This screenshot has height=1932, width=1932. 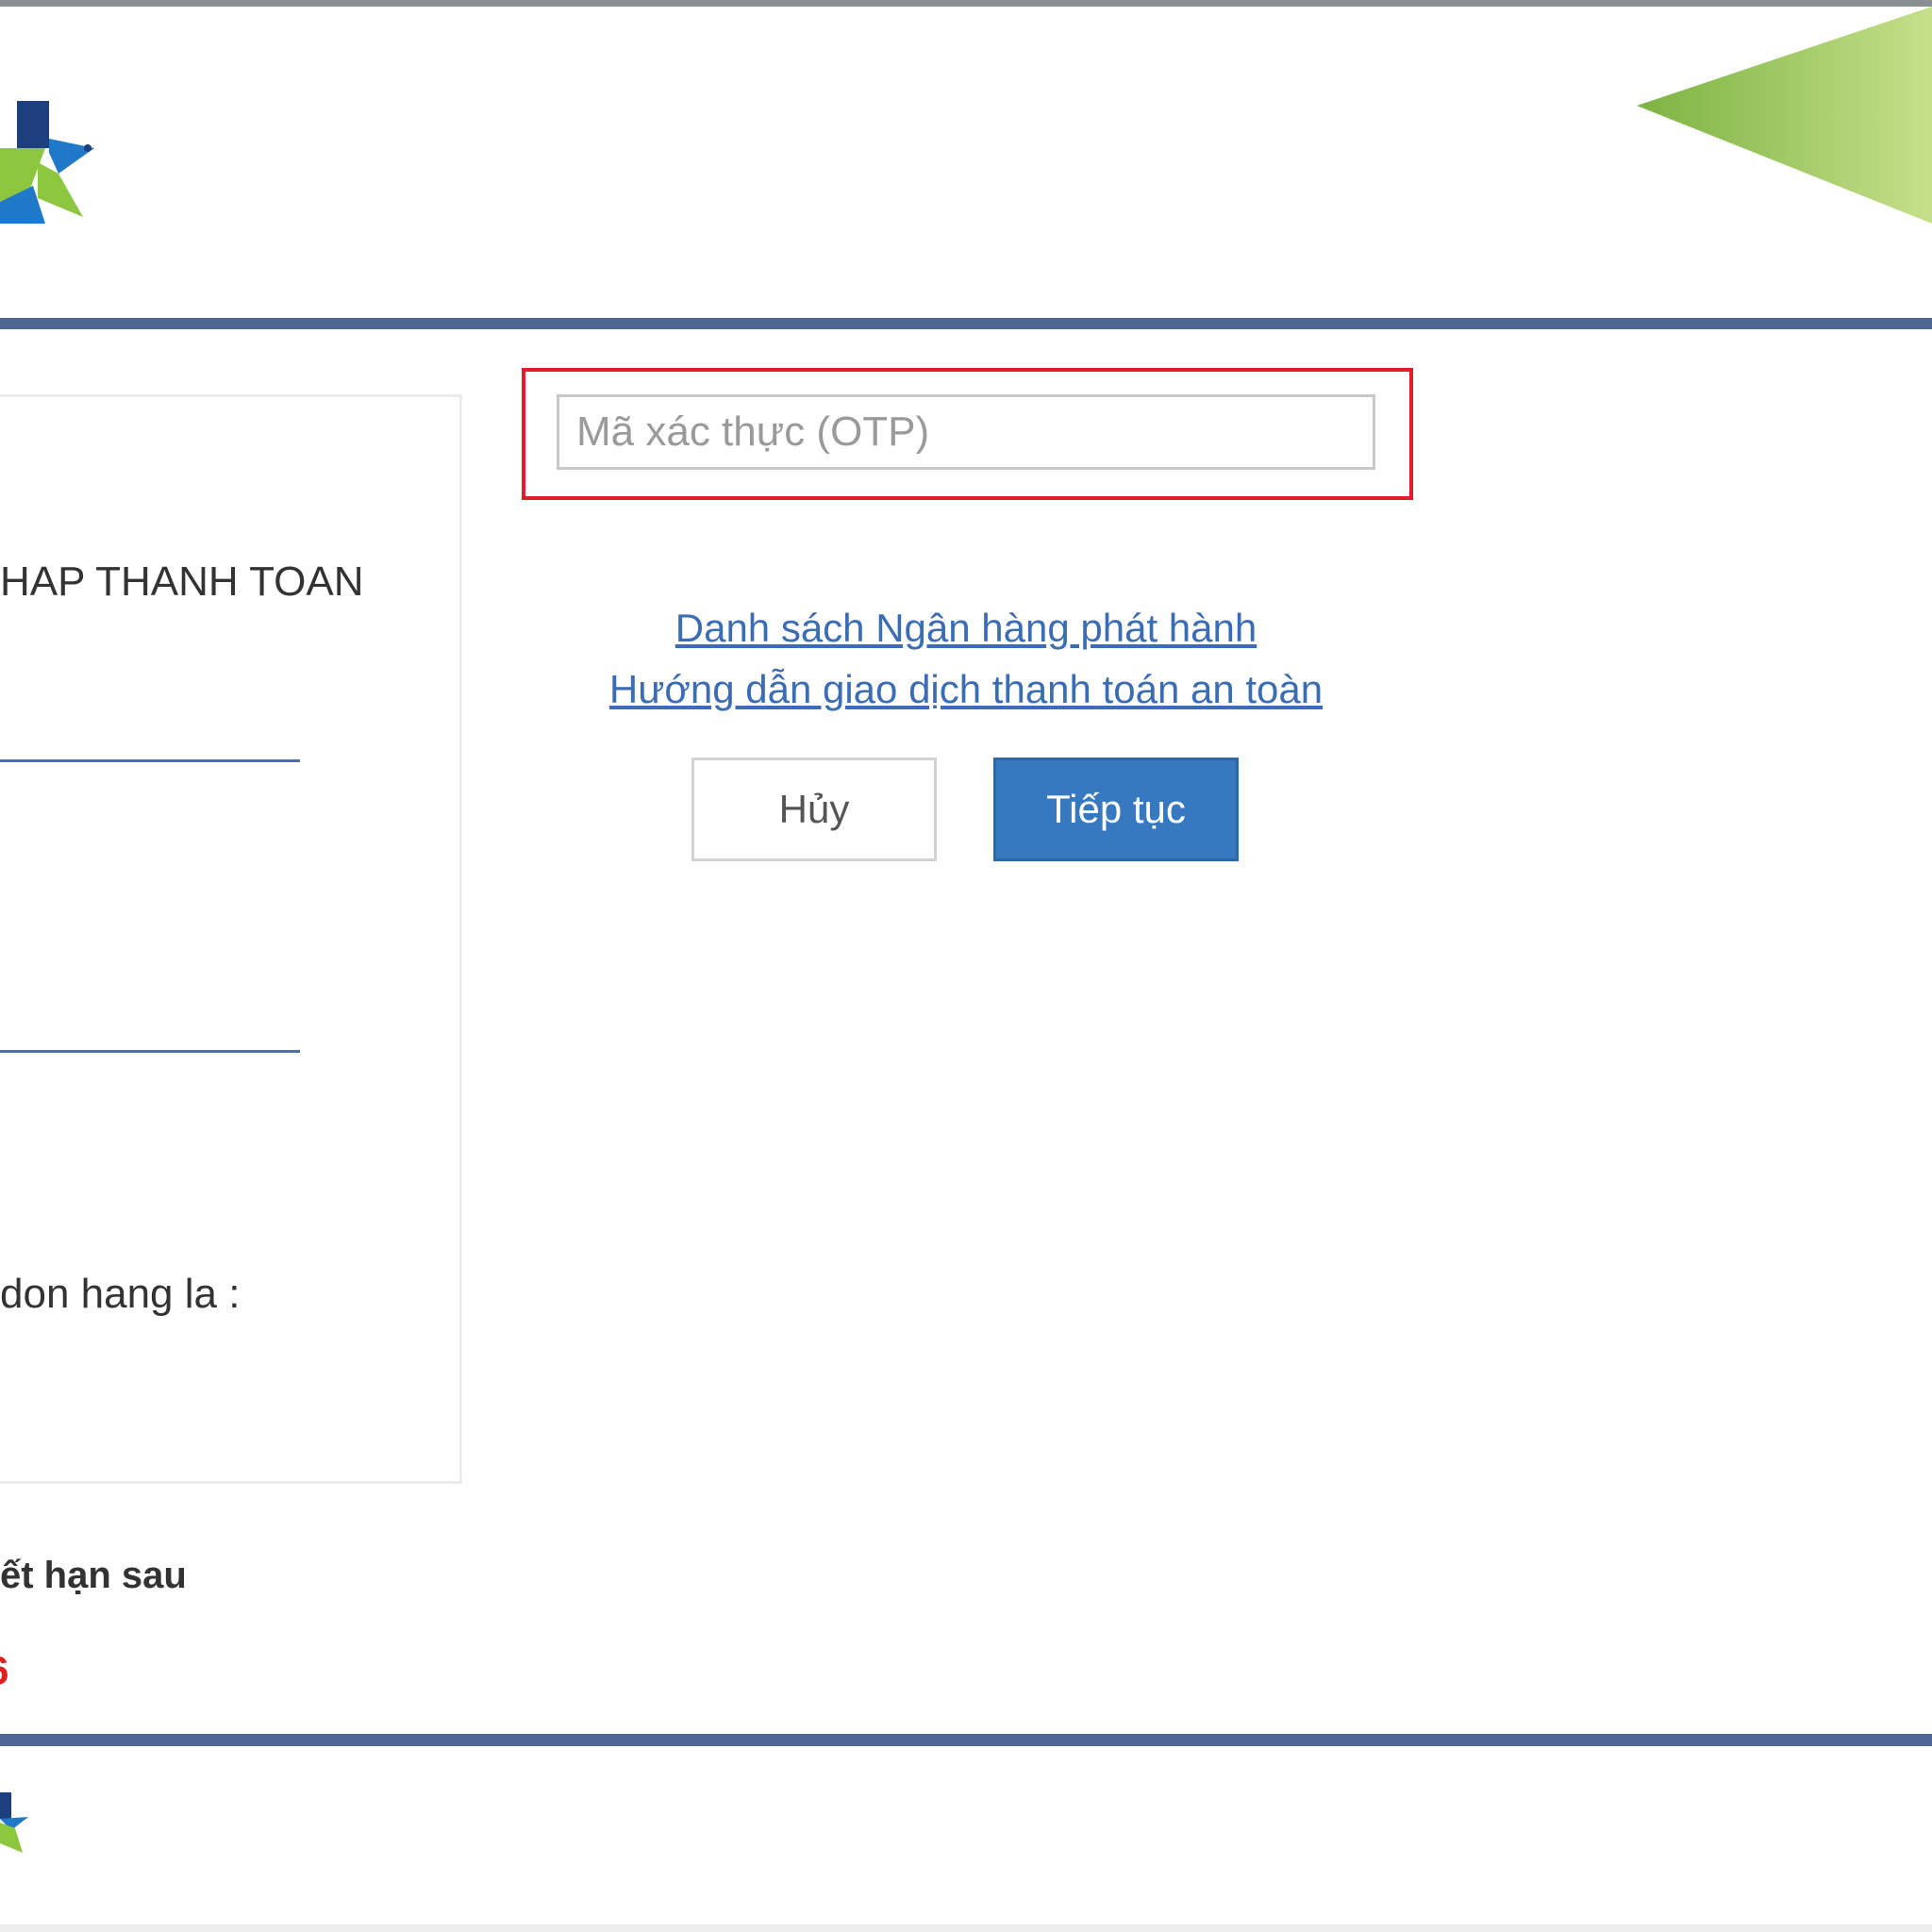 What do you see at coordinates (966, 1839) in the screenshot?
I see `page-footer` at bounding box center [966, 1839].